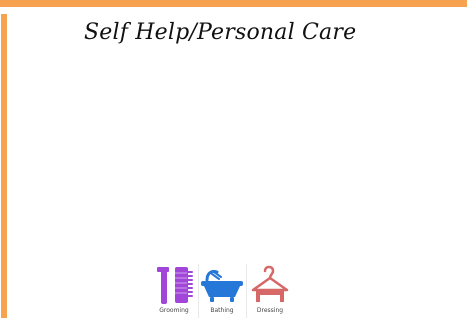 The height and width of the screenshot is (318, 469). I want to click on dressing-category-button: Dressing, so click(270, 290).